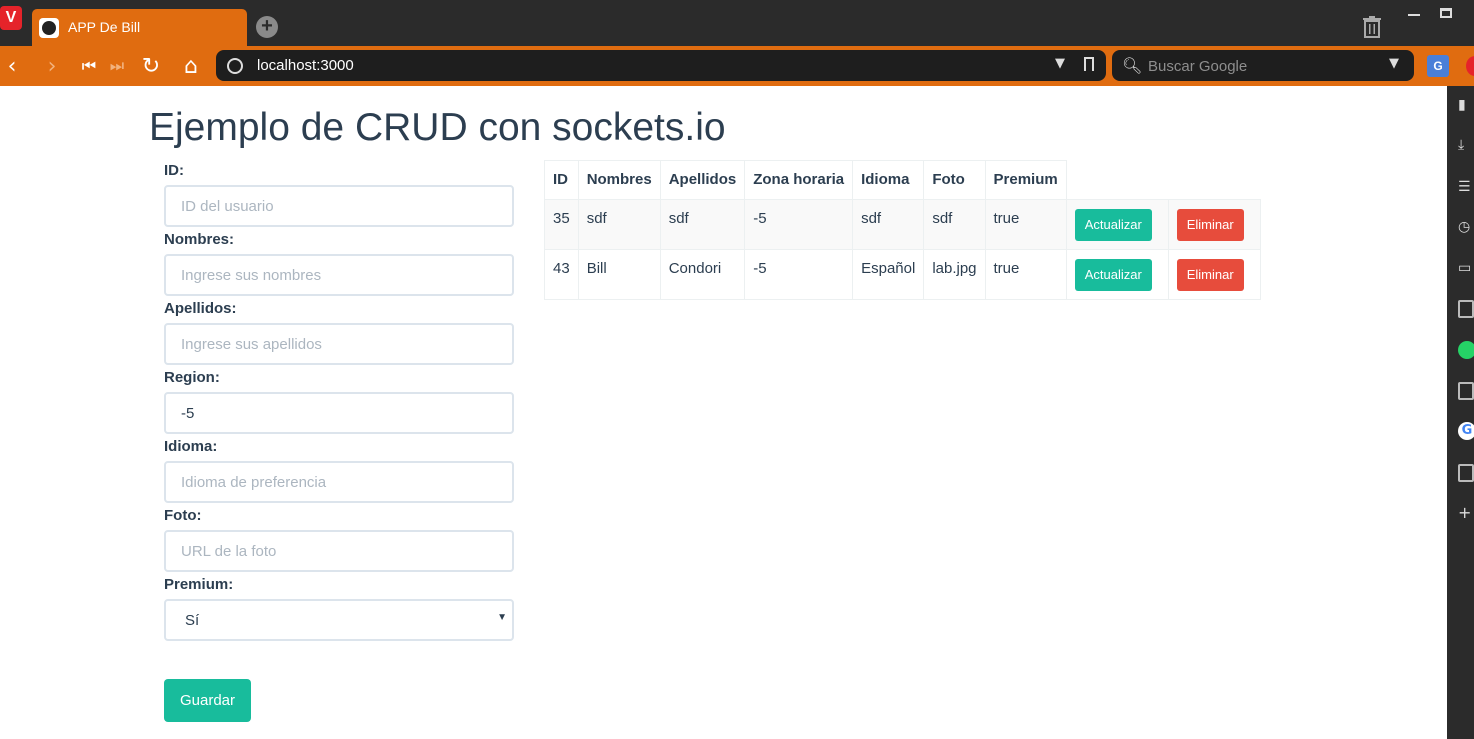  What do you see at coordinates (339, 413) in the screenshot?
I see `region-input` at bounding box center [339, 413].